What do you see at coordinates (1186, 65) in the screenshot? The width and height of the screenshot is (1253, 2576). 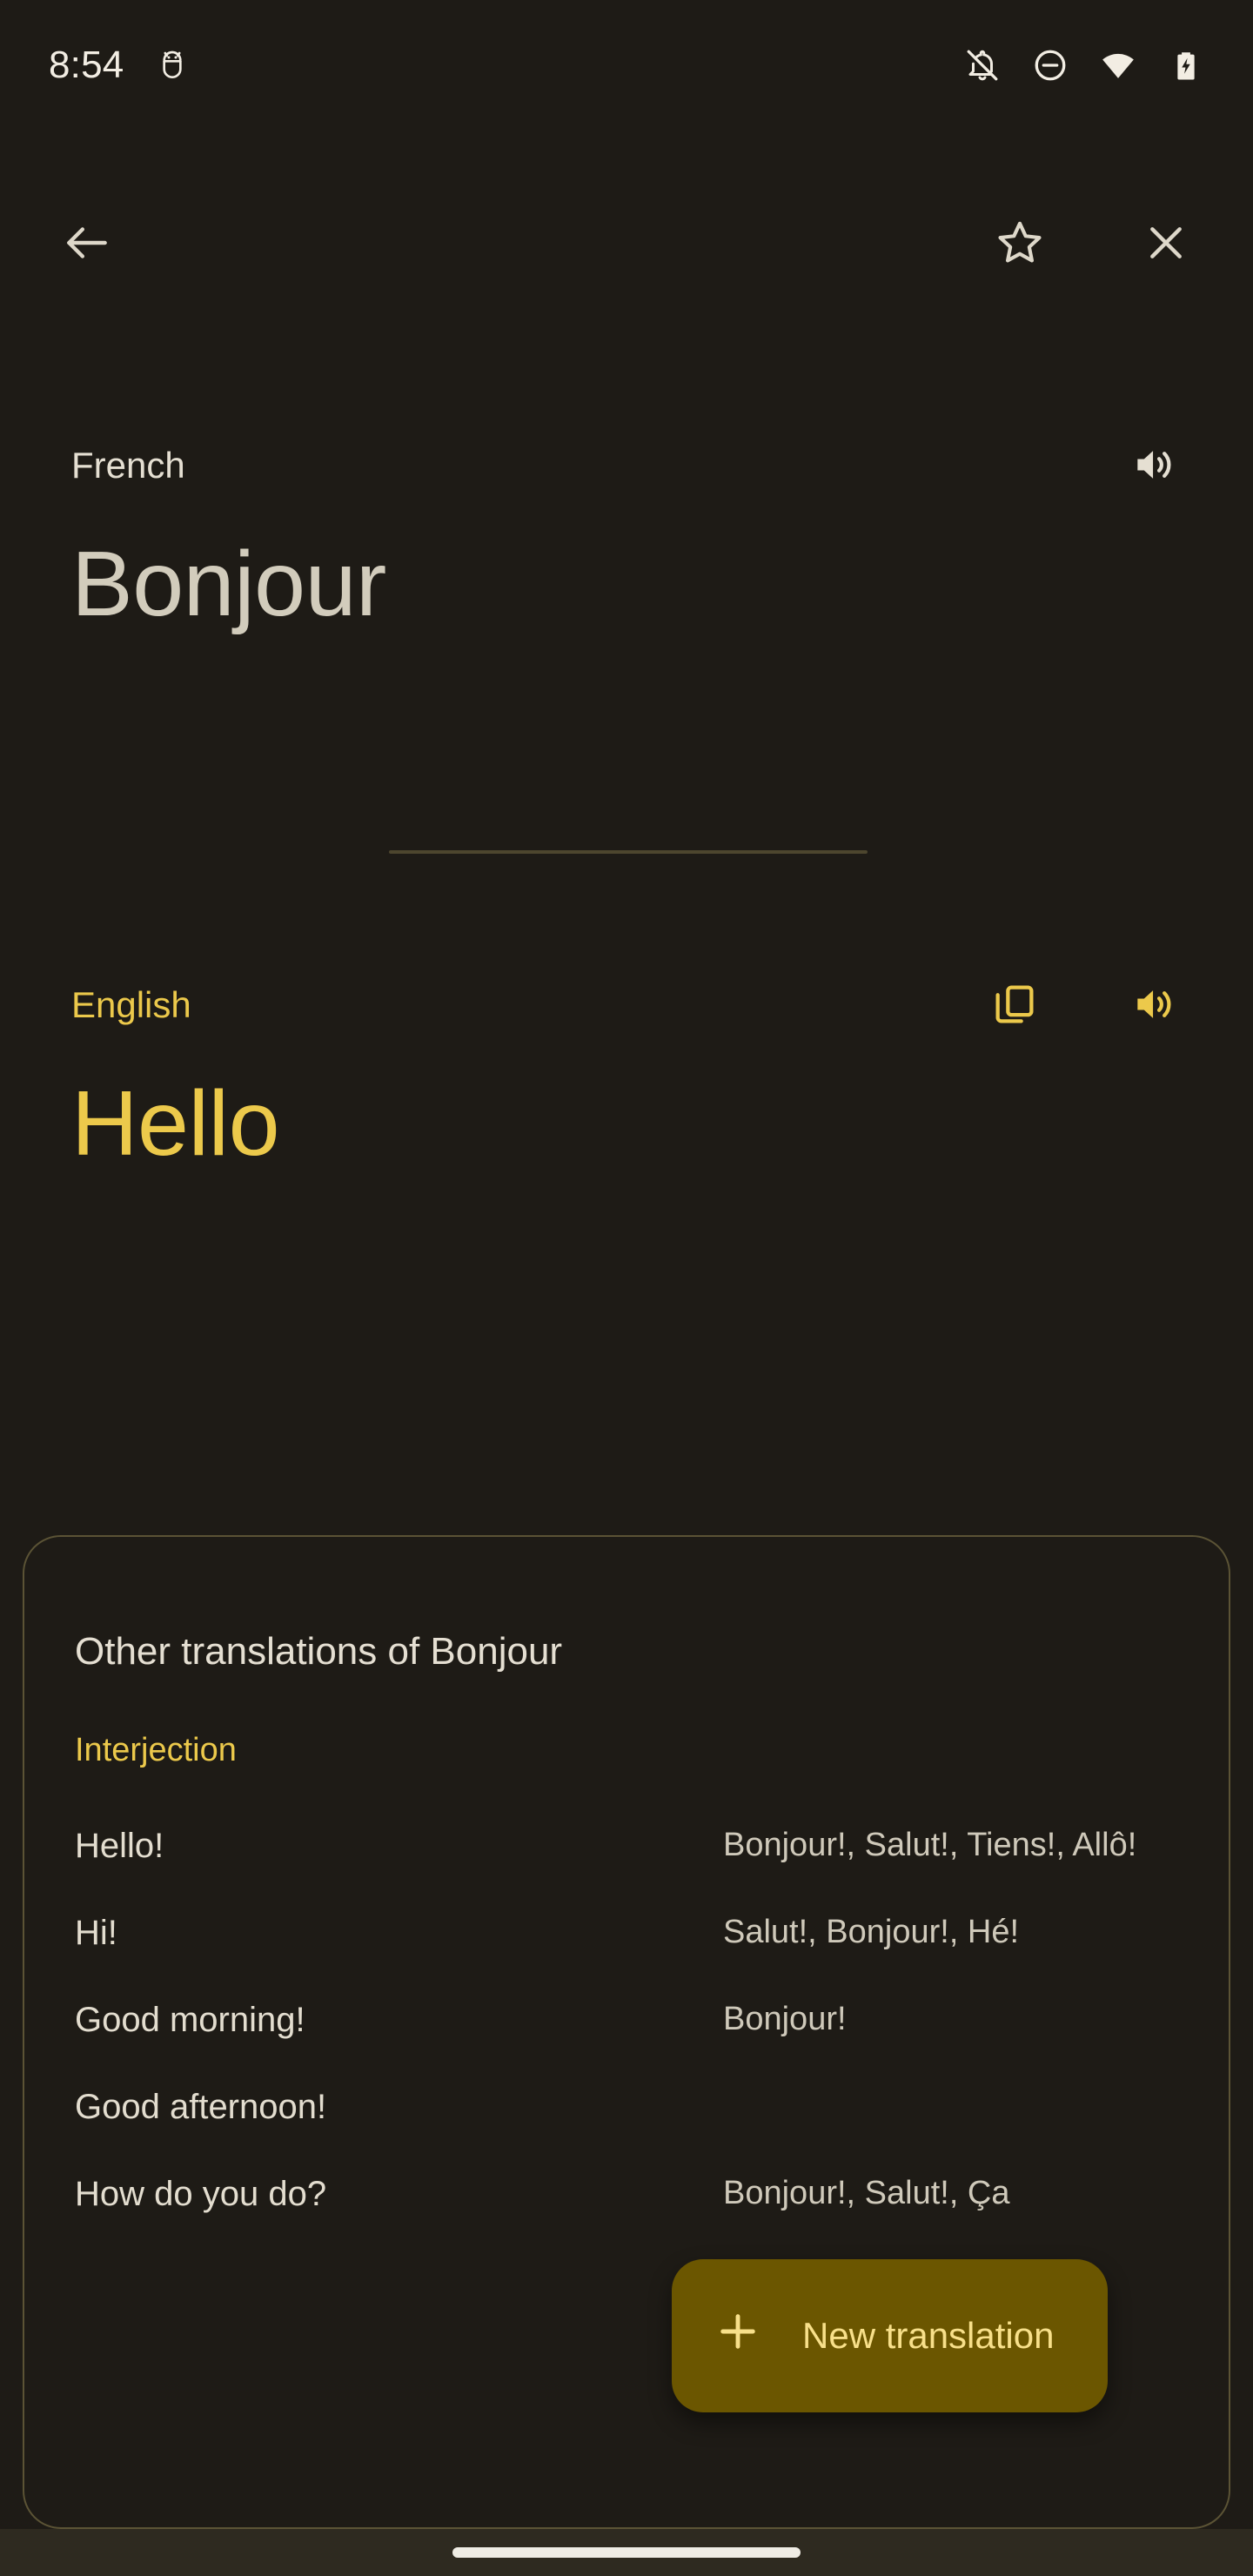 I see `battery-charging-icon` at bounding box center [1186, 65].